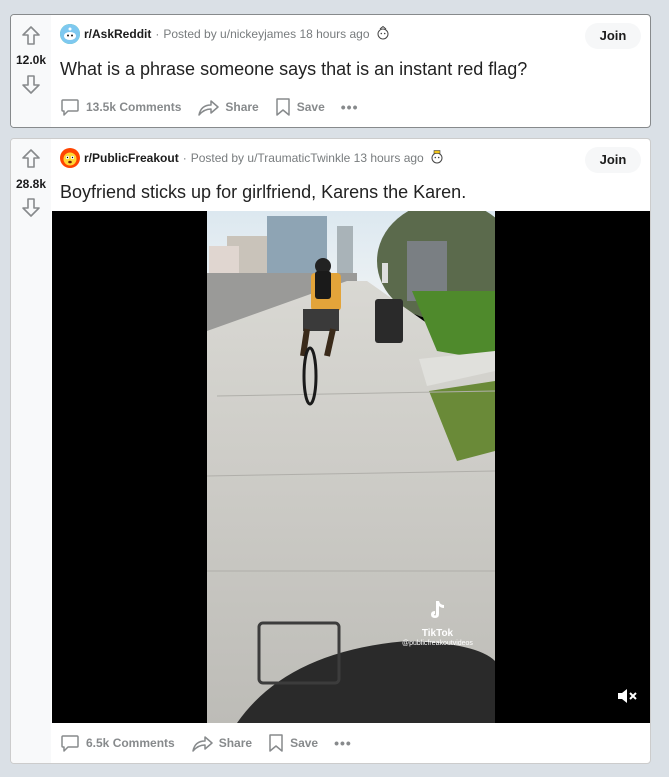 The width and height of the screenshot is (669, 777). I want to click on posted-by: Posted by u/nickeyjames, so click(229, 34).